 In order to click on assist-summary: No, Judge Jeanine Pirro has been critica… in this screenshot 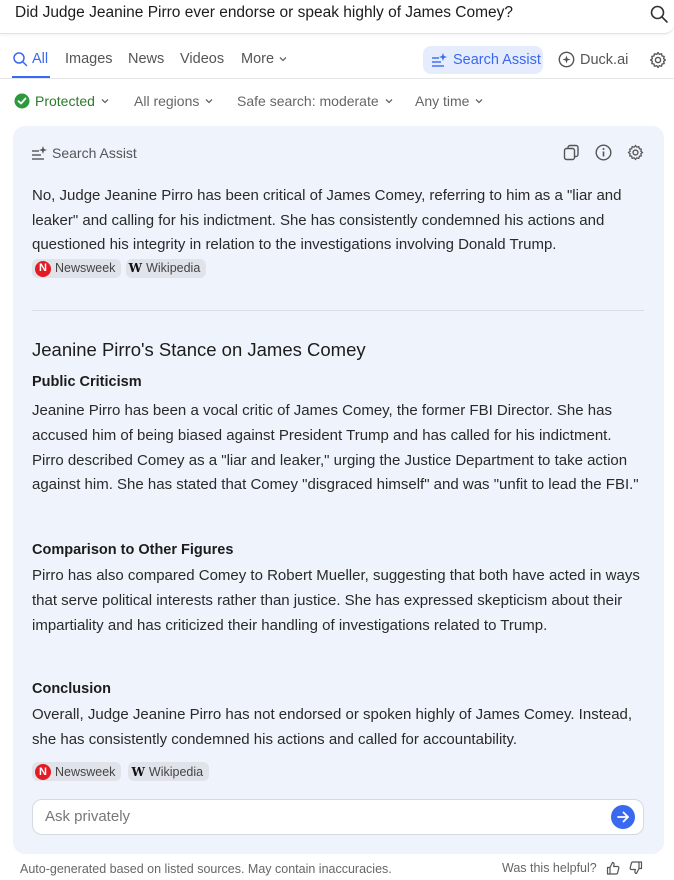, I will do `click(339, 233)`.